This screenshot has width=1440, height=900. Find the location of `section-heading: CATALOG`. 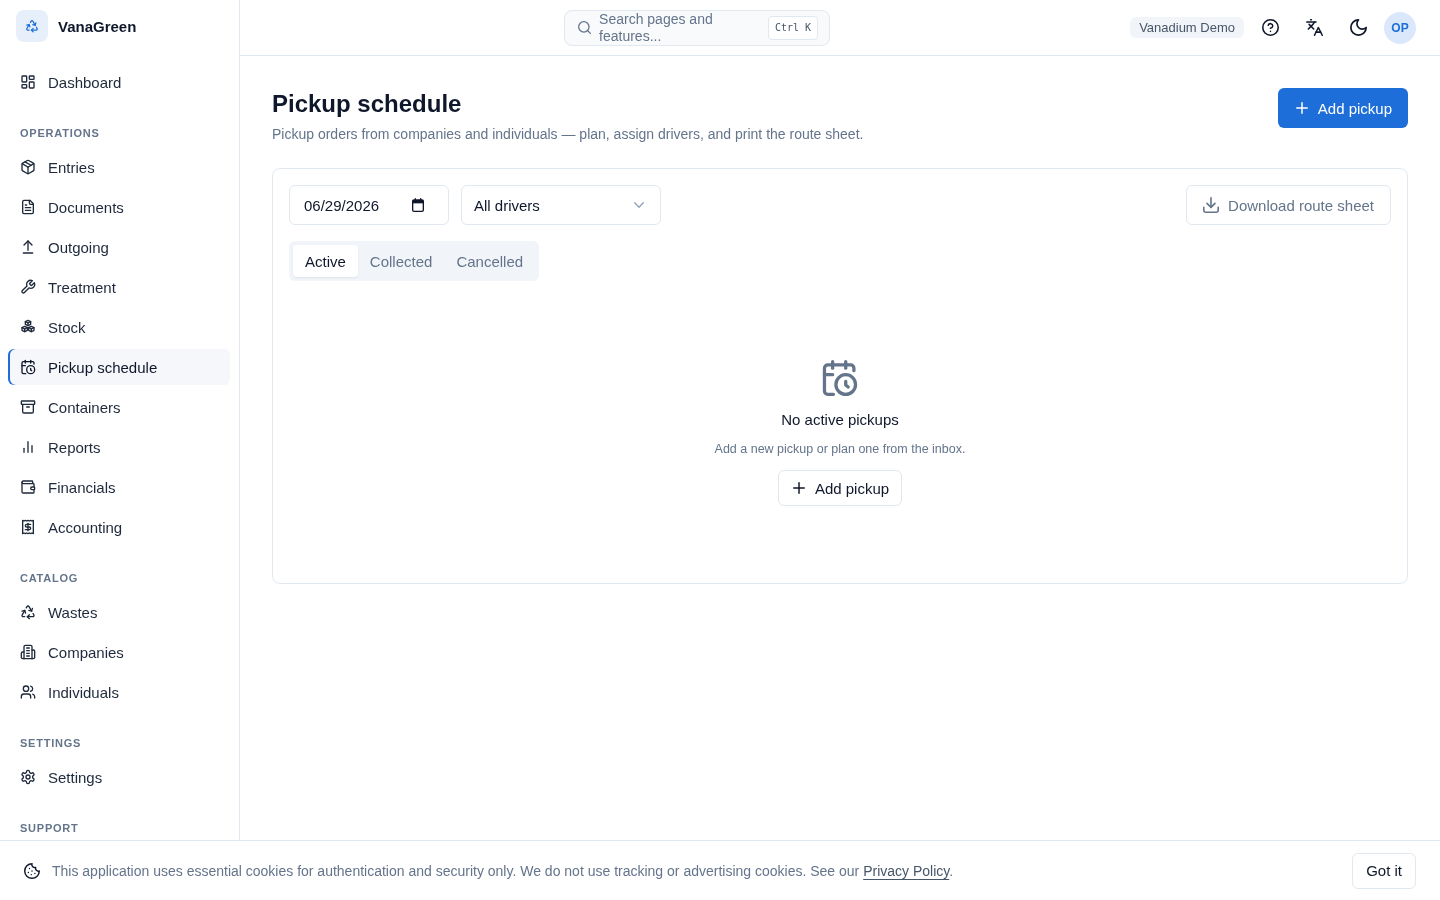

section-heading: CATALOG is located at coordinates (49, 578).